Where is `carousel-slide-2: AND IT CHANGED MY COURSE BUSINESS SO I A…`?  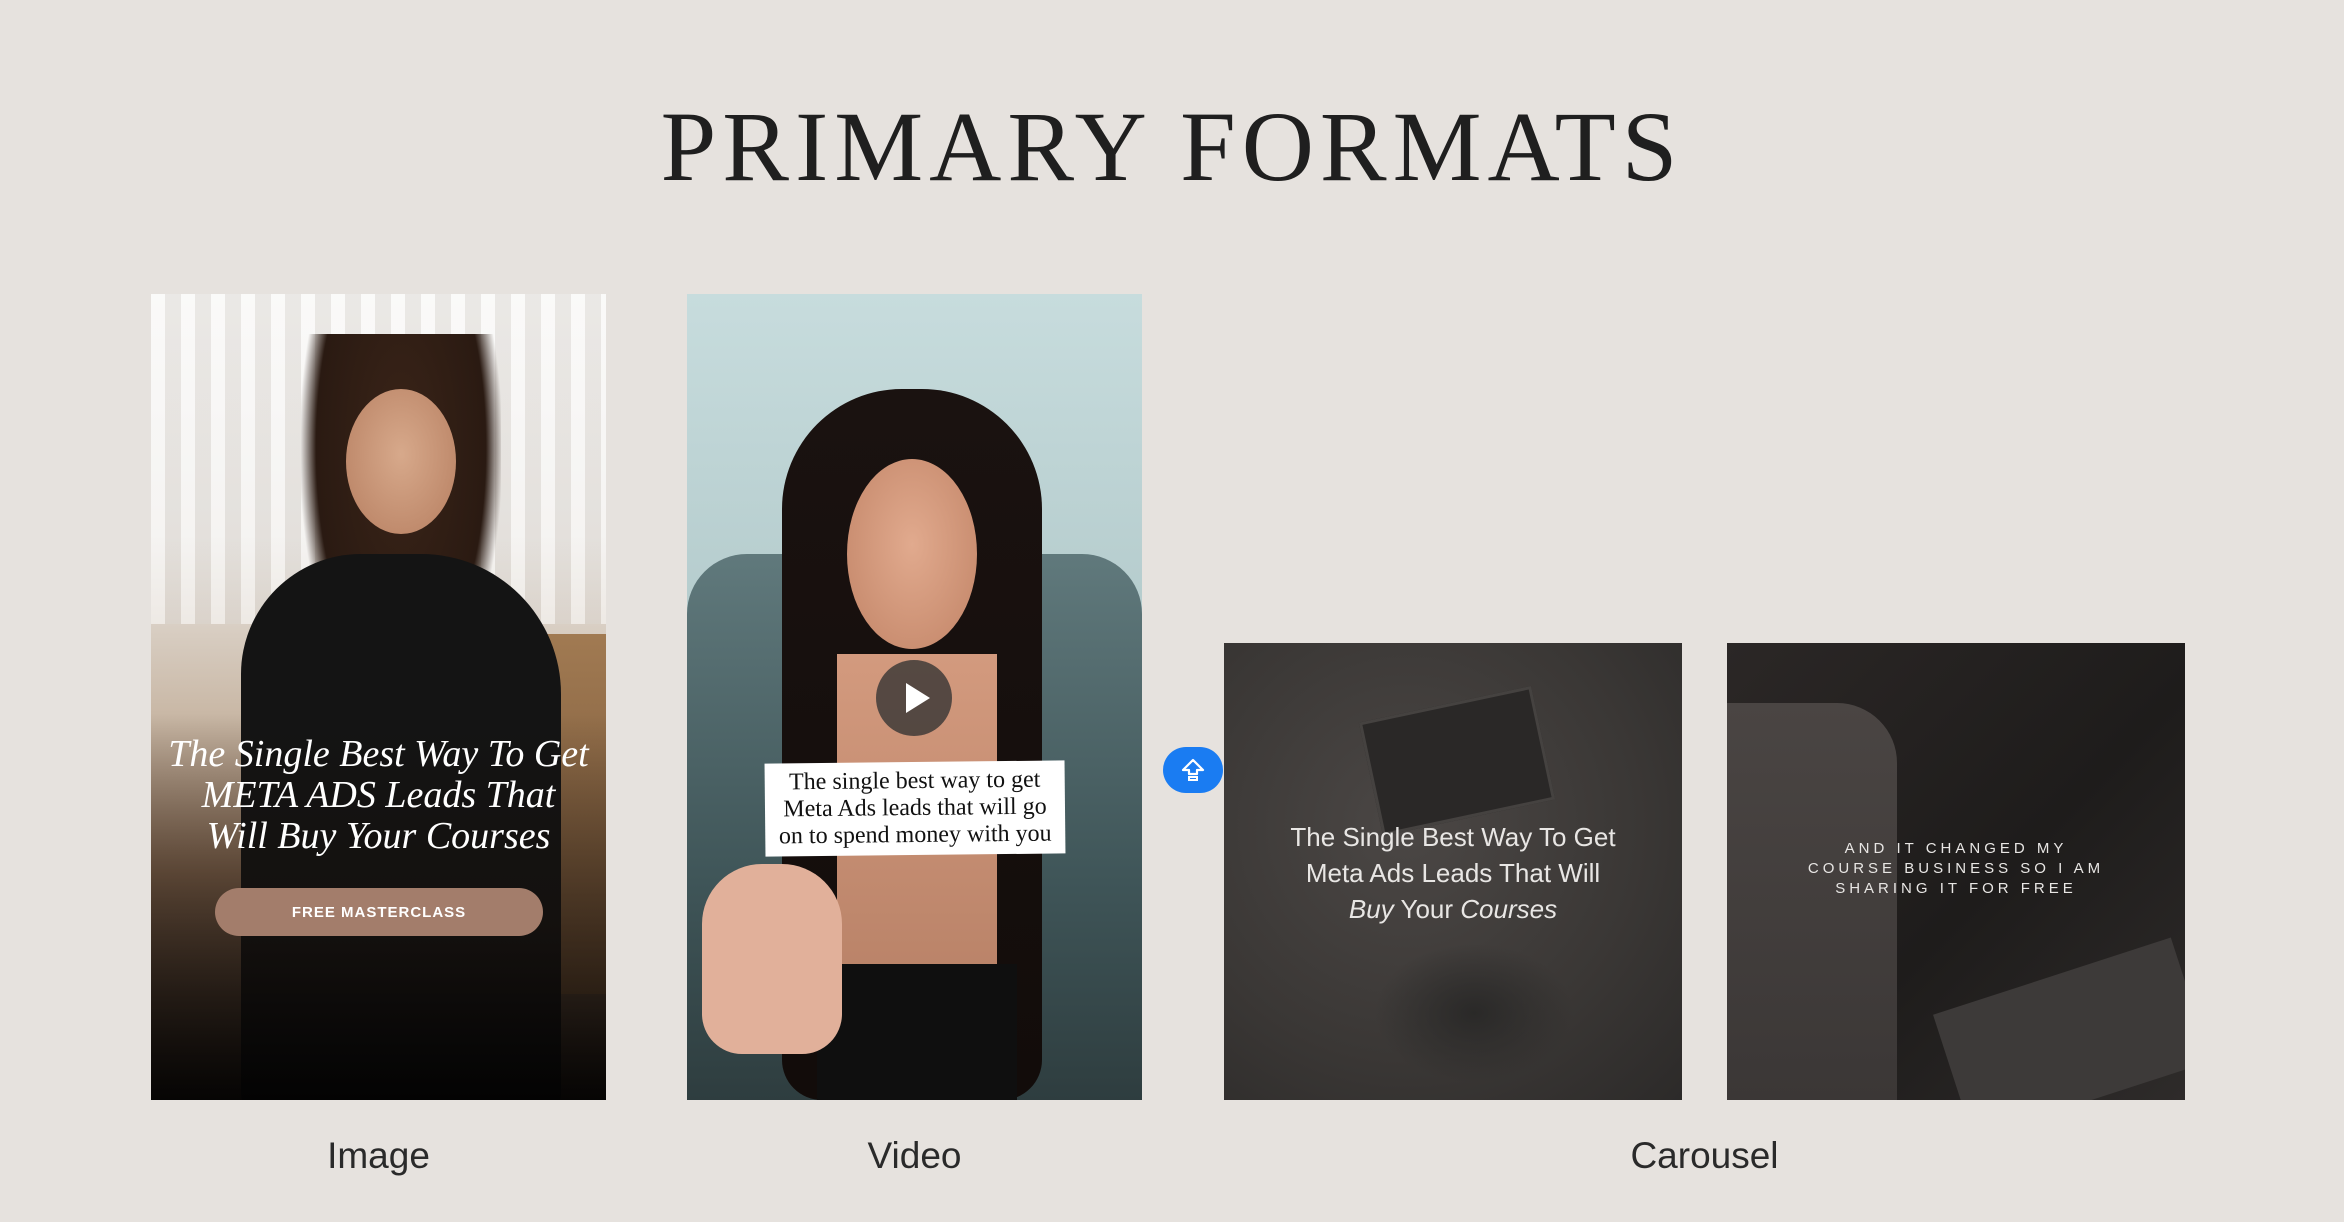
carousel-slide-2: AND IT CHANGED MY COURSE BUSINESS SO I A… is located at coordinates (1956, 871).